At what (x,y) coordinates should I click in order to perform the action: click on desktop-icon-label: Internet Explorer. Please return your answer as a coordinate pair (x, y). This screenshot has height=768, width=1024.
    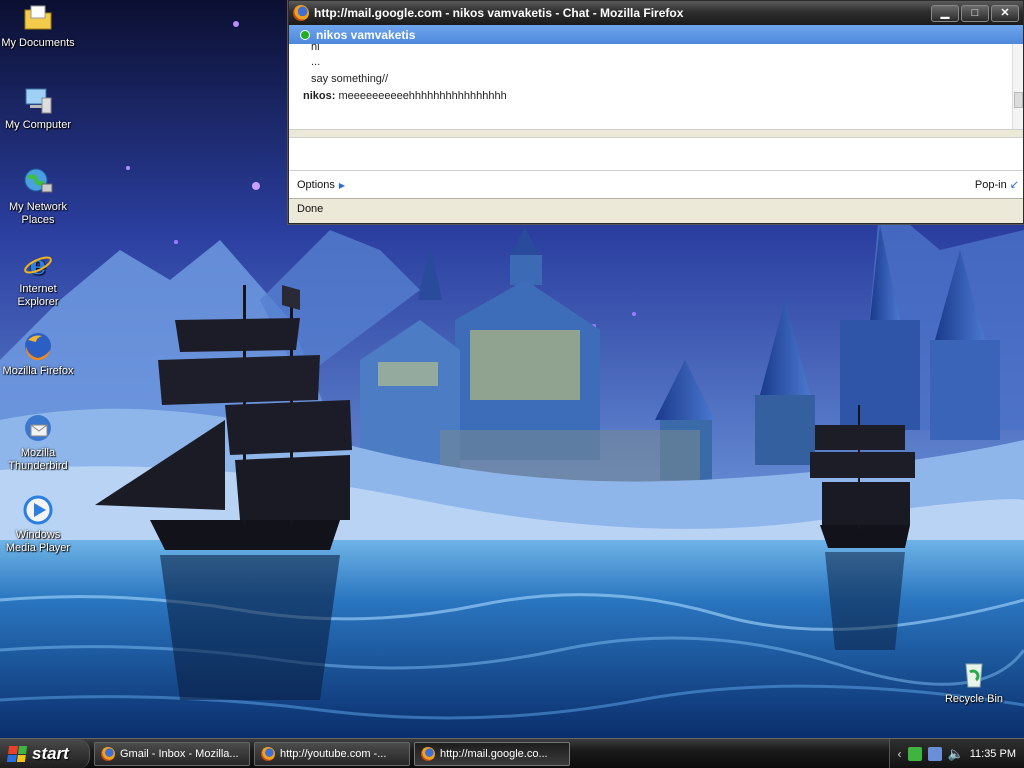
    Looking at the image, I should click on (38, 295).